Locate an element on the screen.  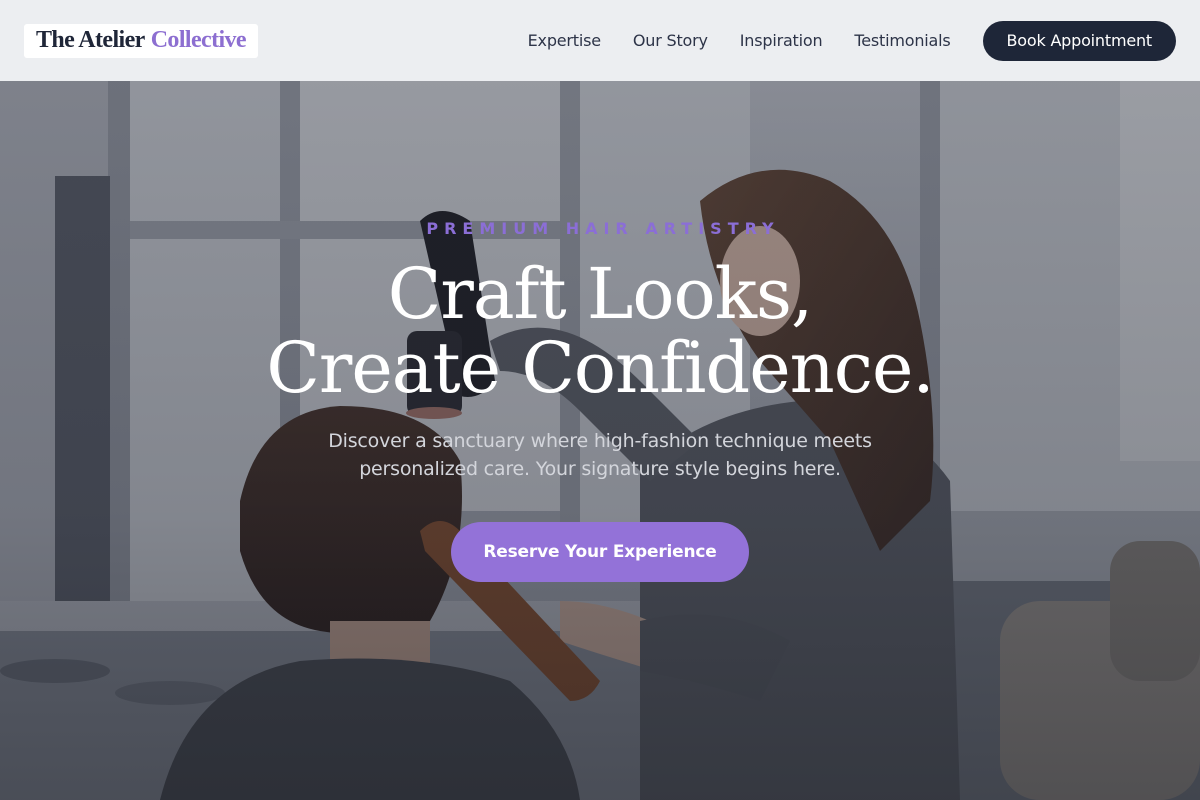
hero-headline-line2: Create Confidence. is located at coordinates (600, 368).